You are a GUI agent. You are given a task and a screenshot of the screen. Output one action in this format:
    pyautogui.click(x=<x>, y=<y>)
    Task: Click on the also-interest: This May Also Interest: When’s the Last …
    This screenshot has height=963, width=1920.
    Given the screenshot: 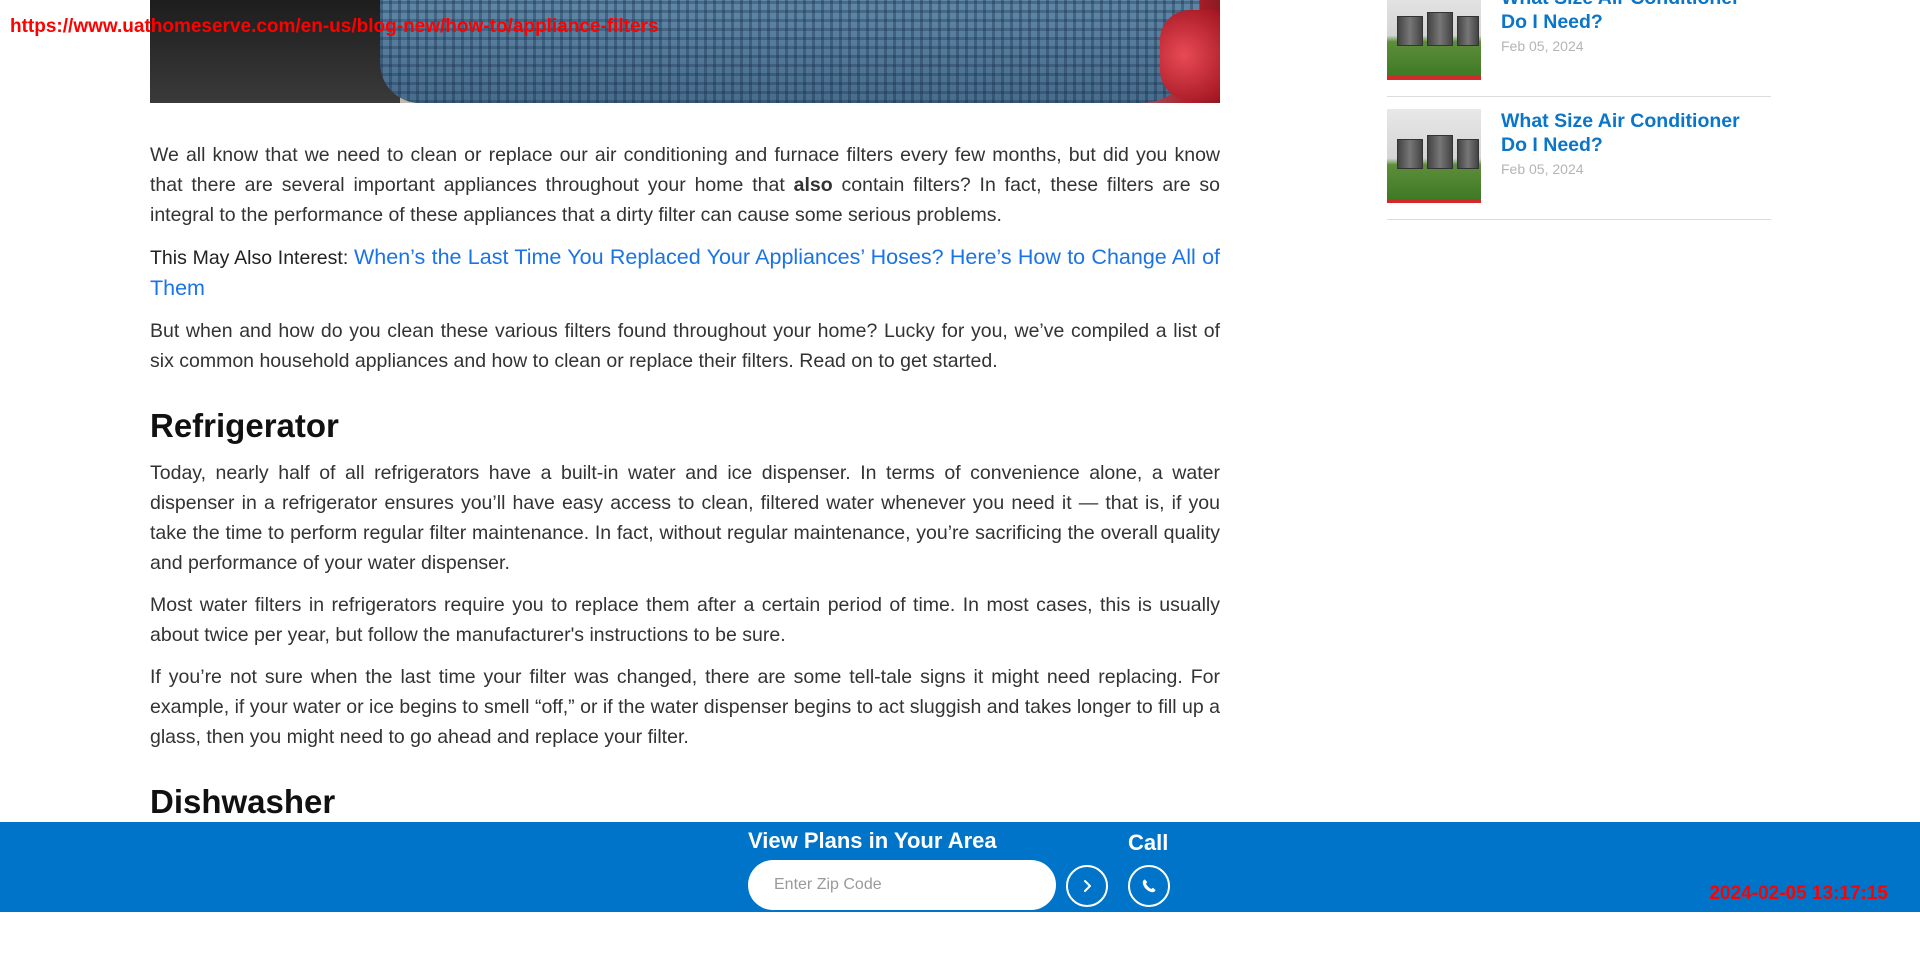 What is the action you would take?
    pyautogui.click(x=685, y=273)
    